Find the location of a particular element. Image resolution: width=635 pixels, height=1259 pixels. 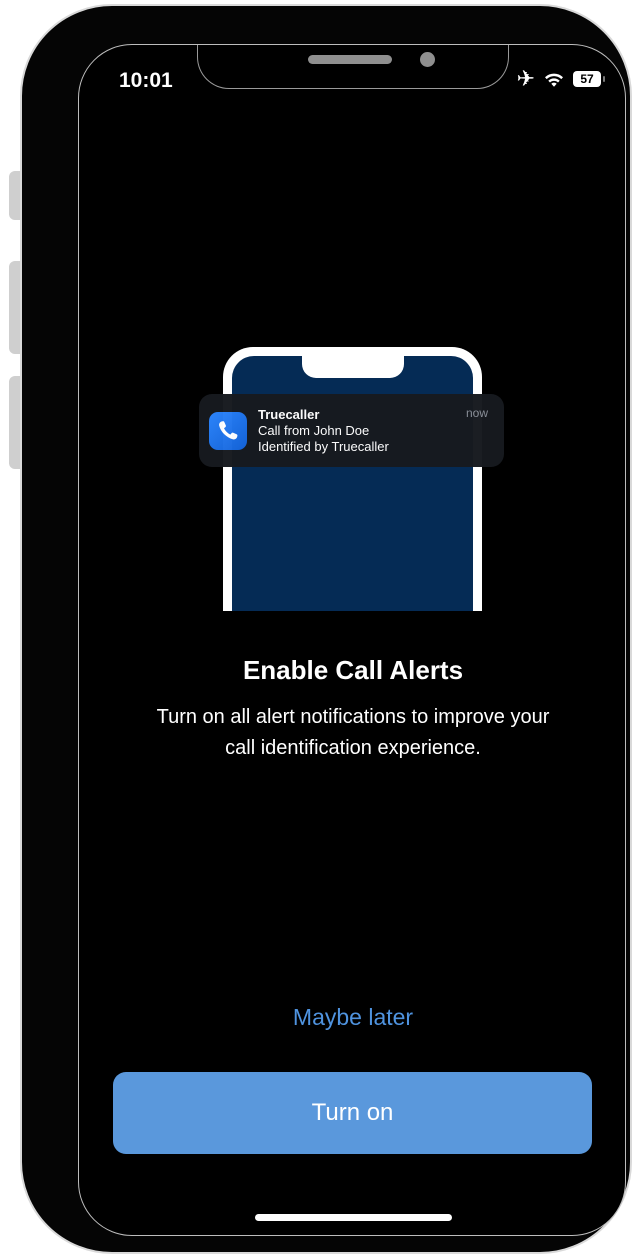

airplane-icon: ✈ is located at coordinates (525, 78).